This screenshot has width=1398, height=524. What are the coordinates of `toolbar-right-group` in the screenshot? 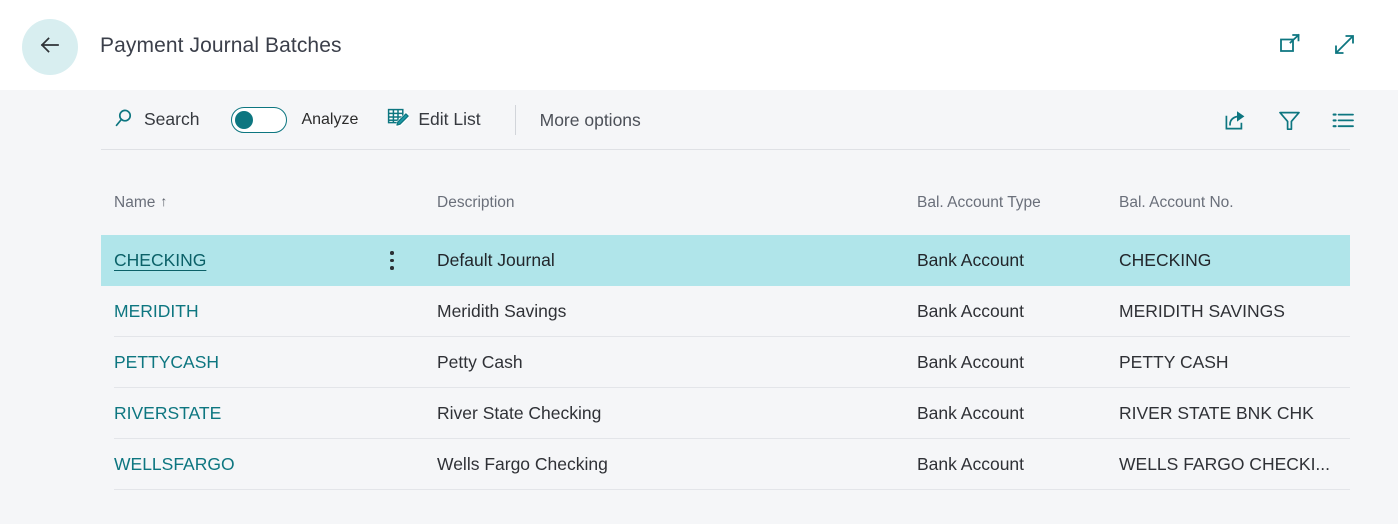 It's located at (1289, 120).